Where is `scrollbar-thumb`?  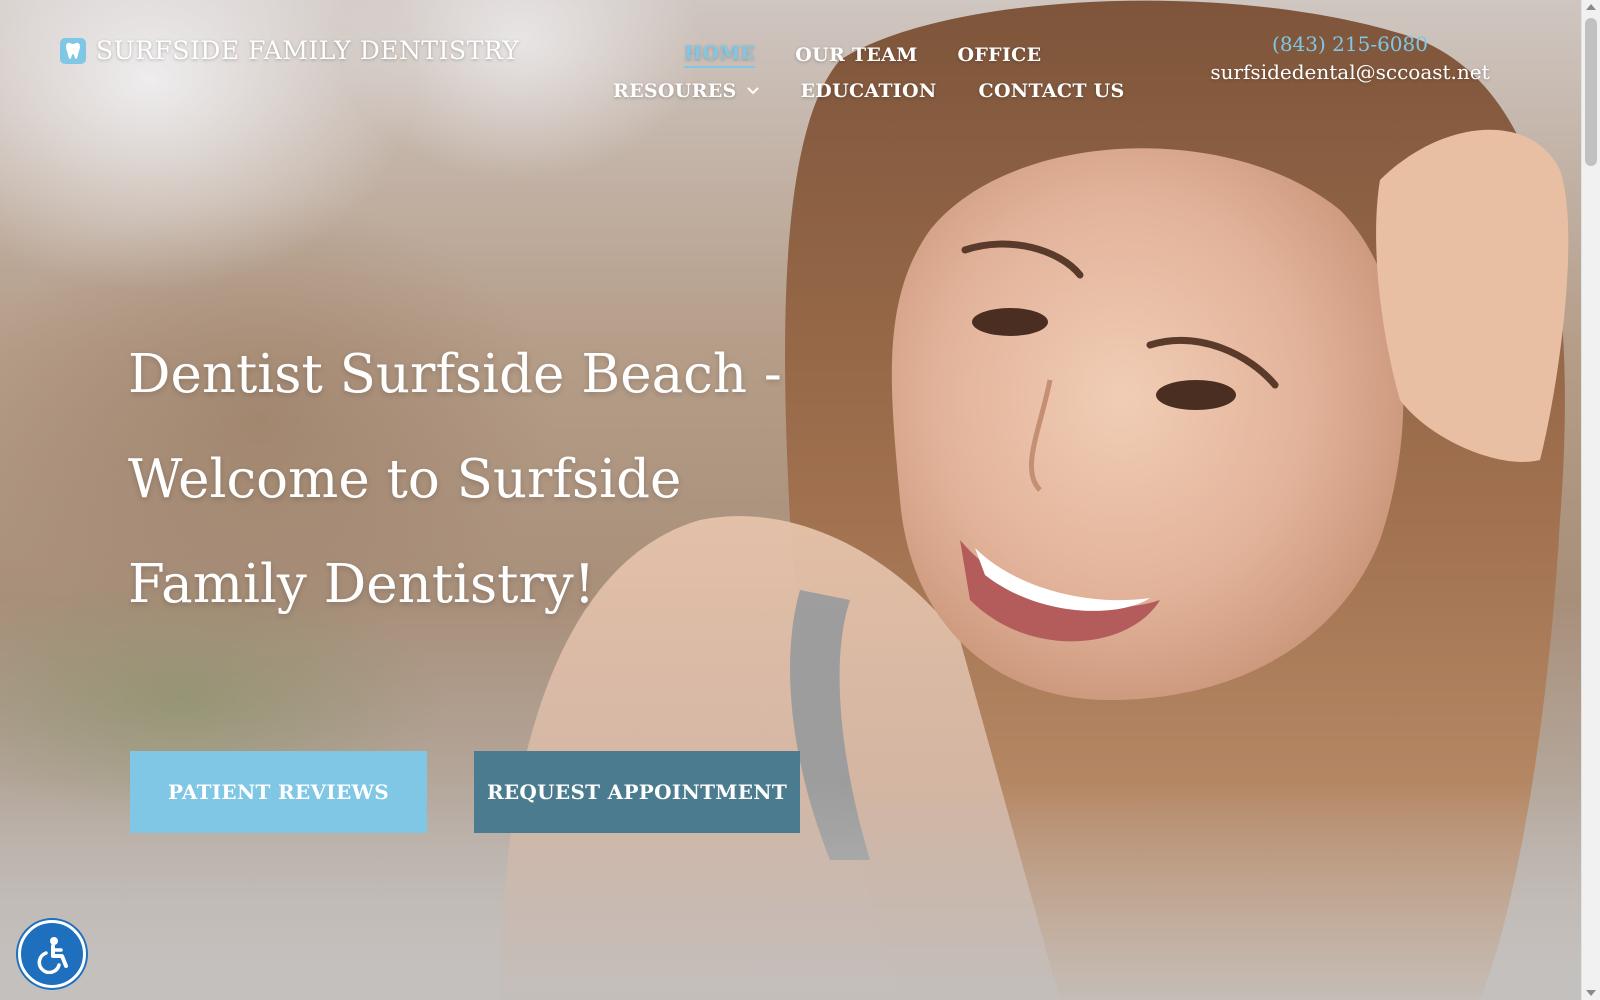
scrollbar-thumb is located at coordinates (1591, 92).